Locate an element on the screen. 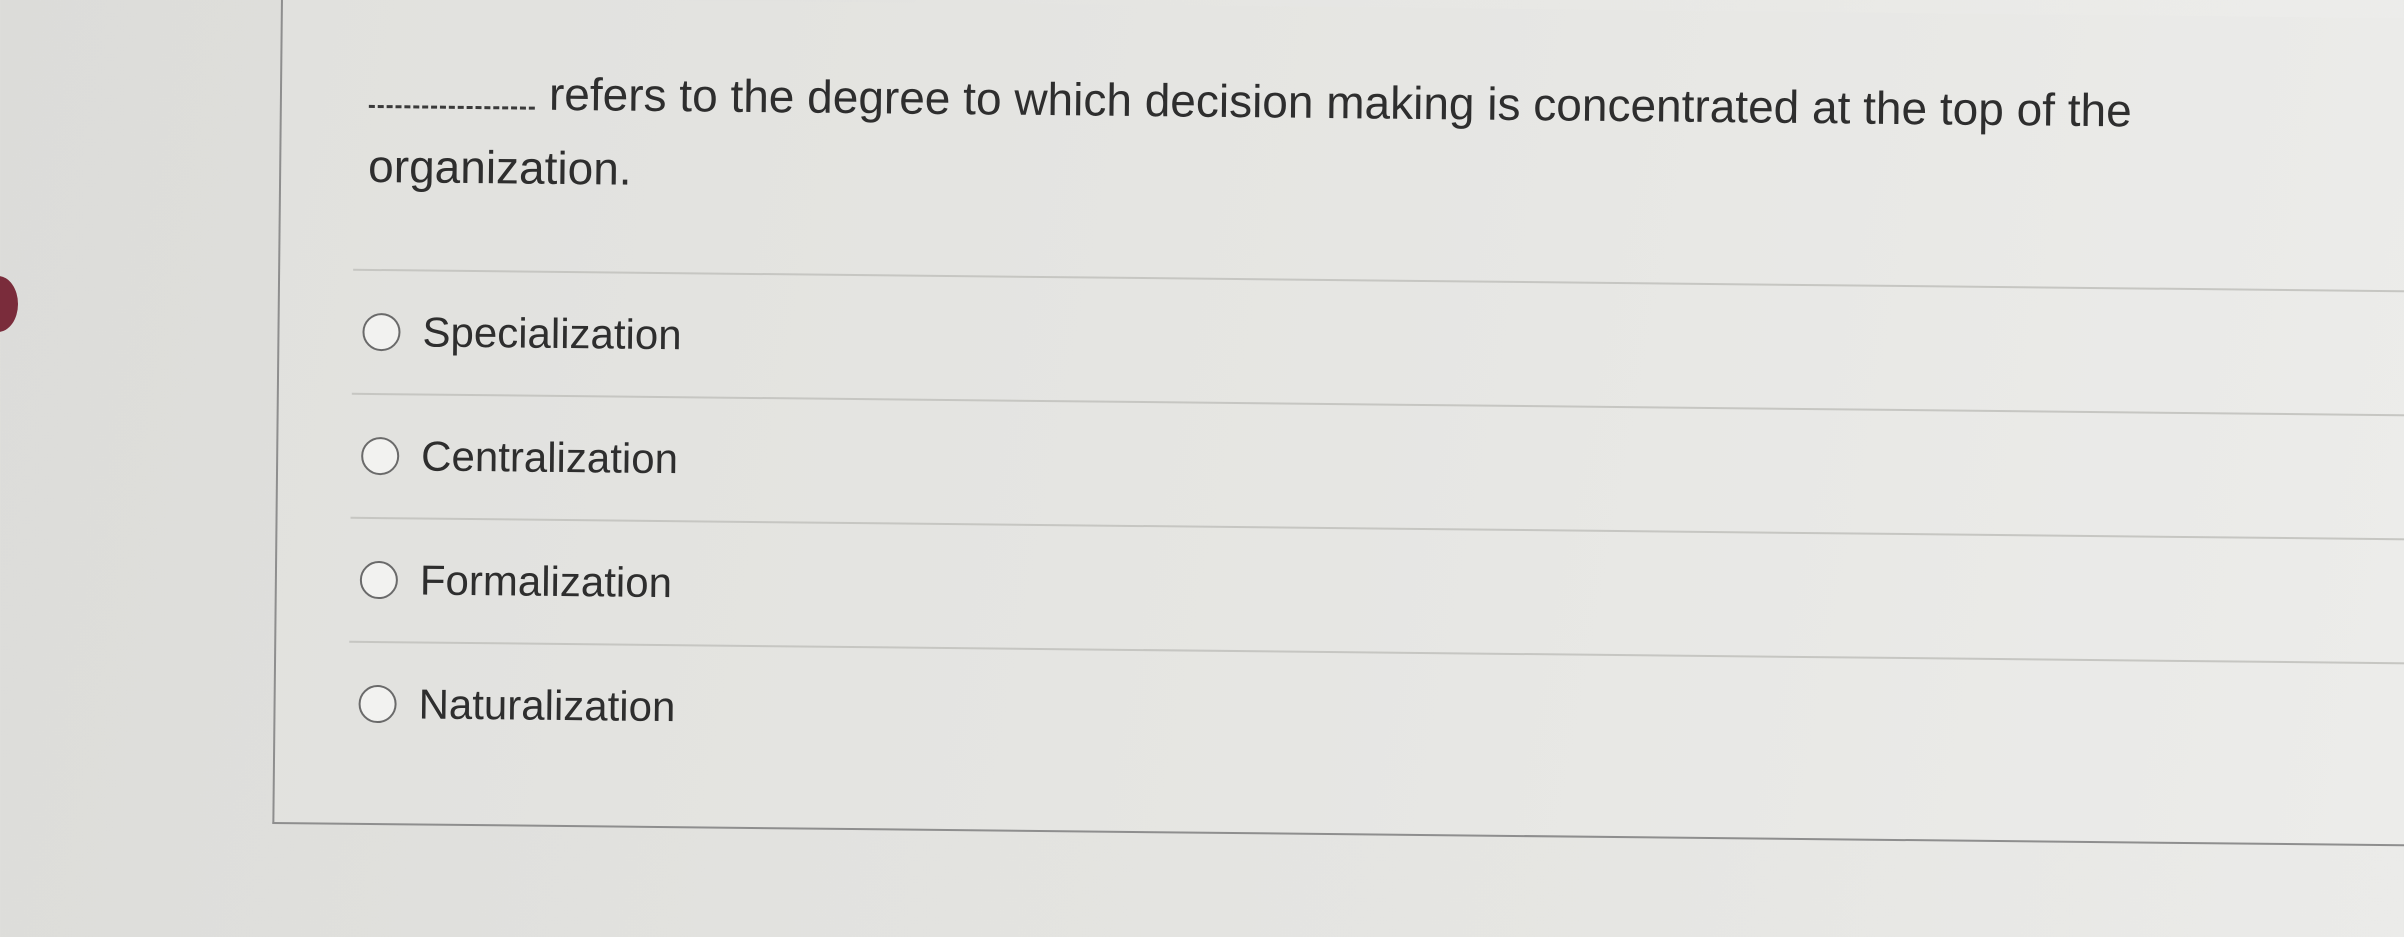  answer-label: Formalization is located at coordinates (546, 581).